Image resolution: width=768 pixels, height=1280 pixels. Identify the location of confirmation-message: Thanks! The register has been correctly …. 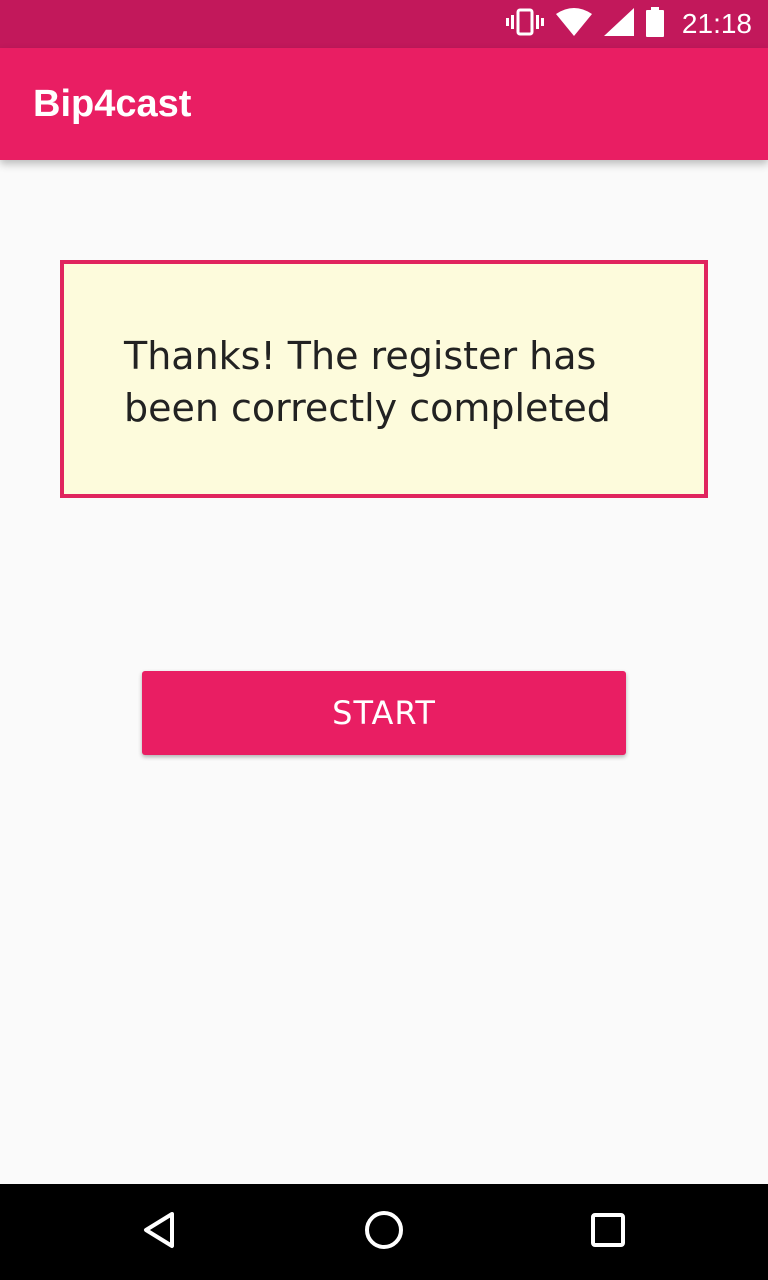
(367, 382).